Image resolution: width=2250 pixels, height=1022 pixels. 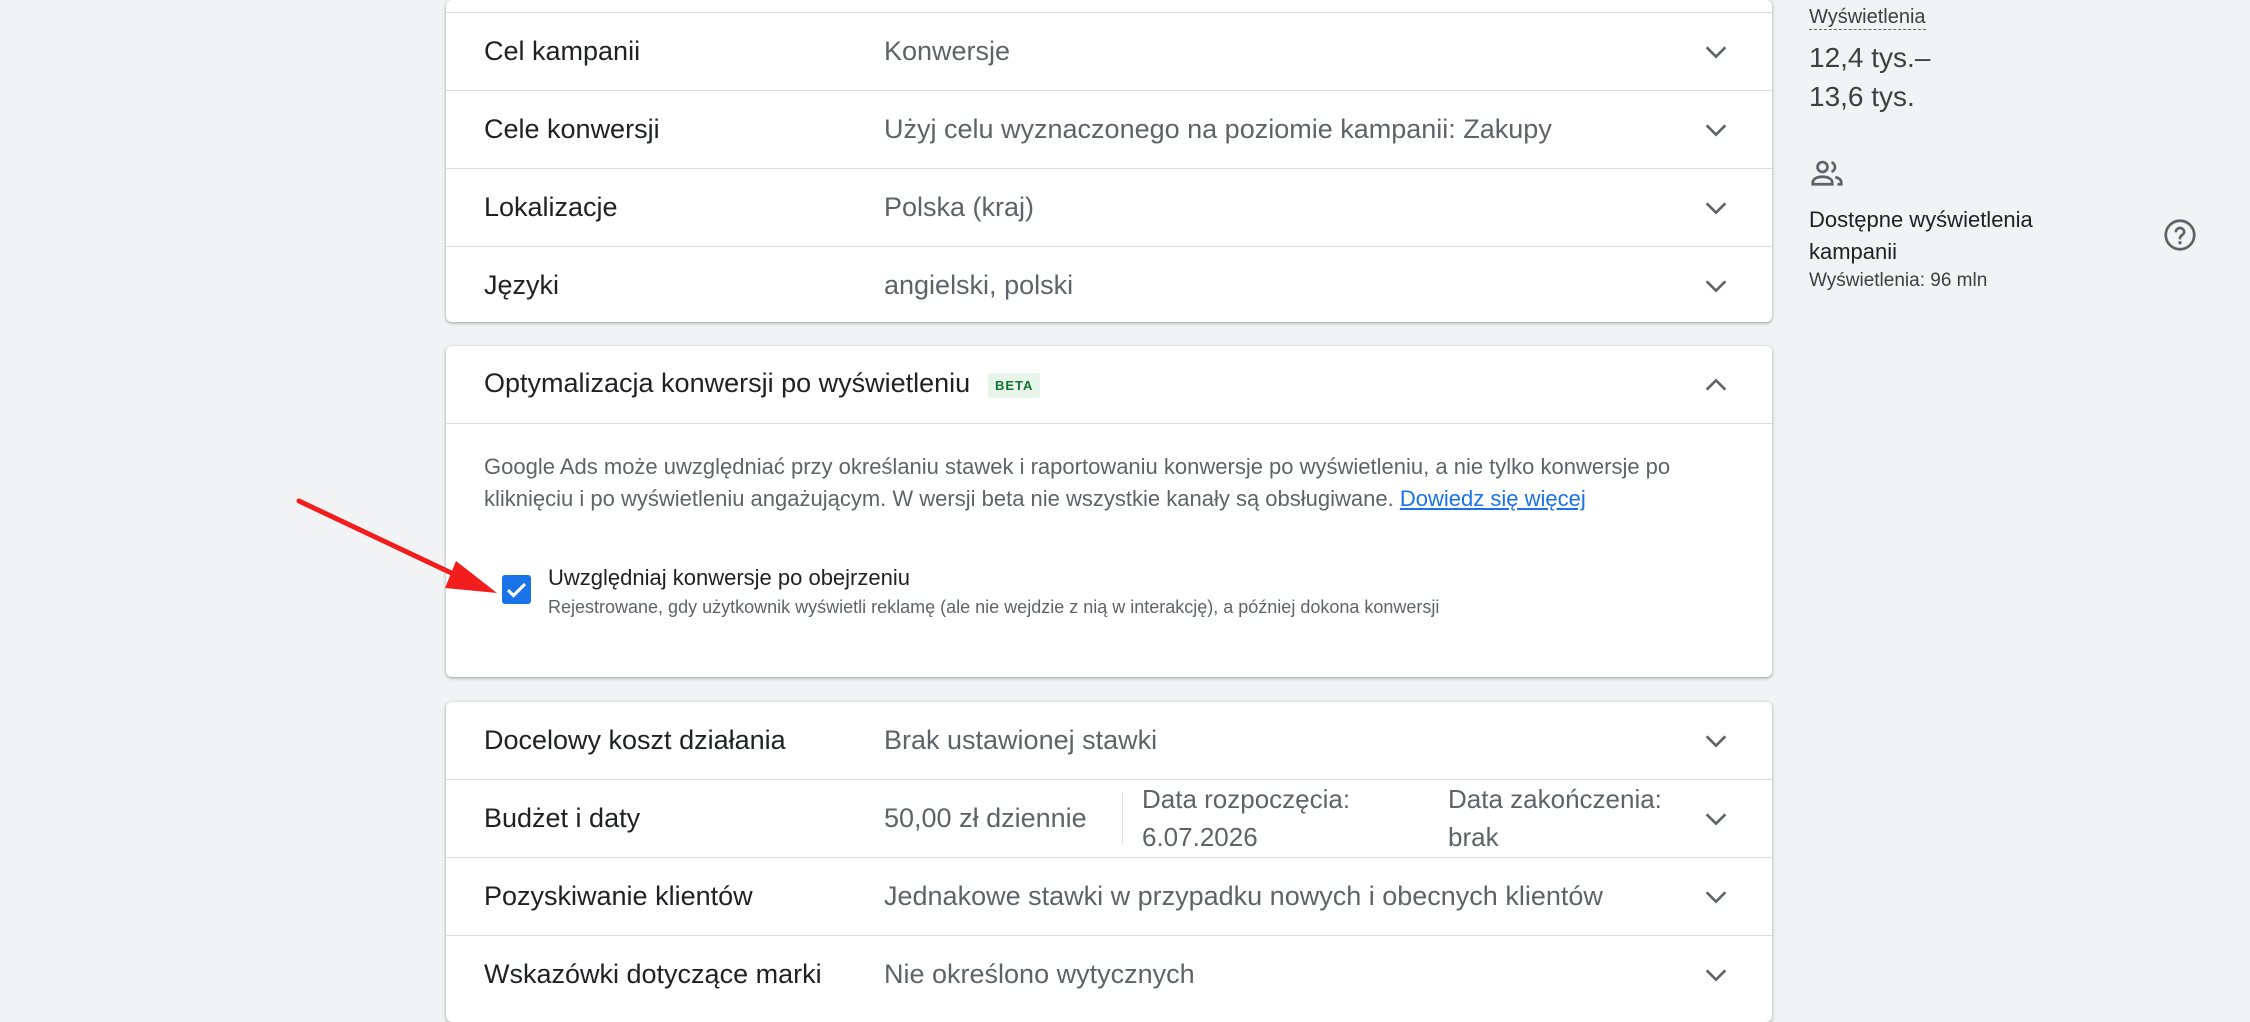 I want to click on budget-value: 50,00 zł dziennie, so click(x=985, y=818).